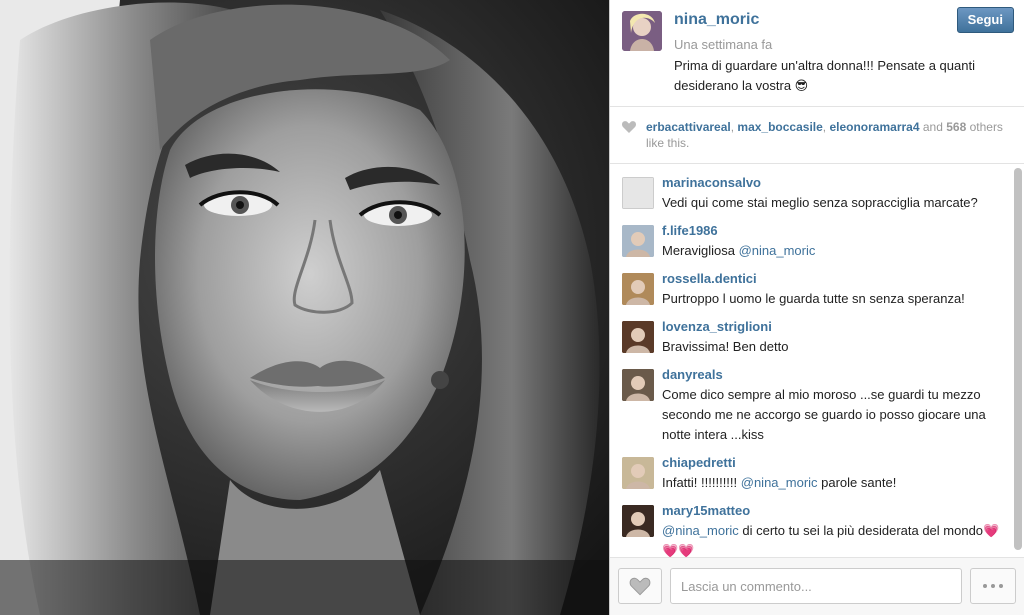  I want to click on owner-username: nina_moric, so click(716, 20).